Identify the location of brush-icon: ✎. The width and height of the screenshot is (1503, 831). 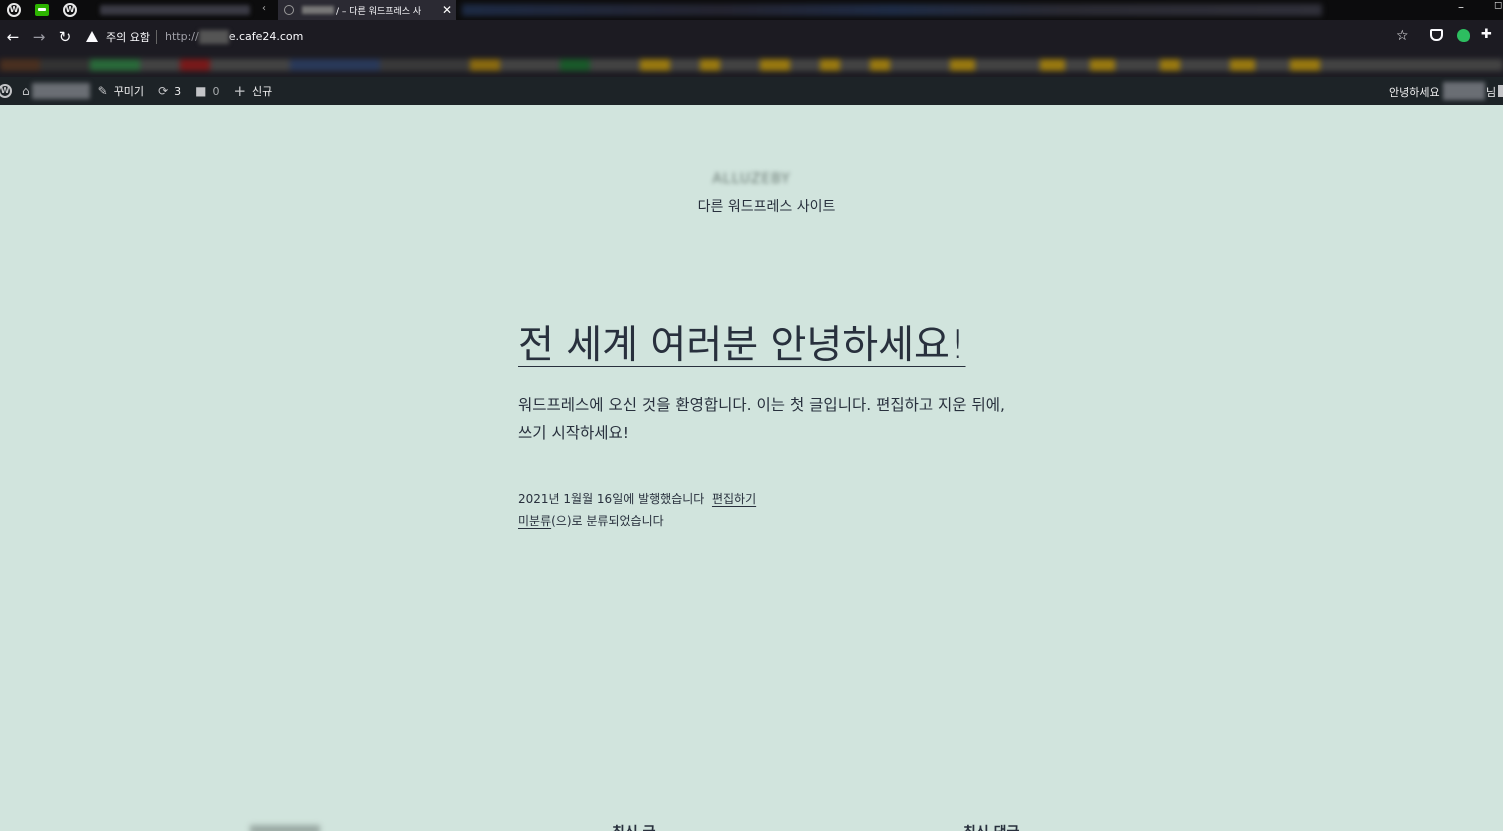
(102, 91).